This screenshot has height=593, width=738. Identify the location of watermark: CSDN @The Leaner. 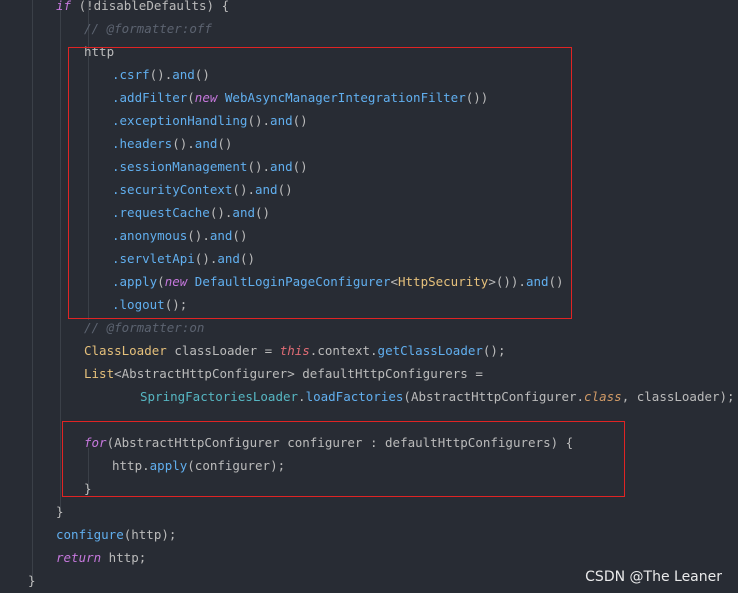
(653, 577).